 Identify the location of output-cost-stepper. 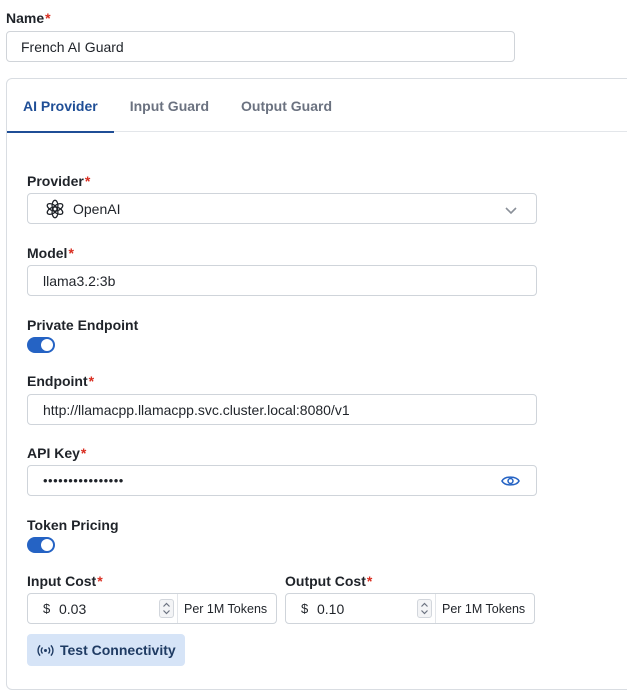
(424, 608).